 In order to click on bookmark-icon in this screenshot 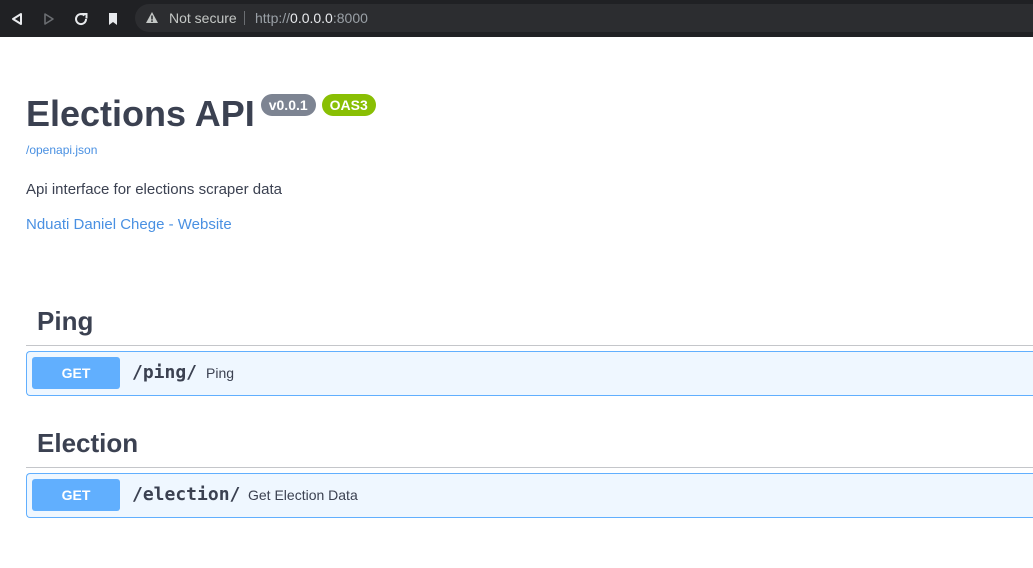, I will do `click(113, 18)`.